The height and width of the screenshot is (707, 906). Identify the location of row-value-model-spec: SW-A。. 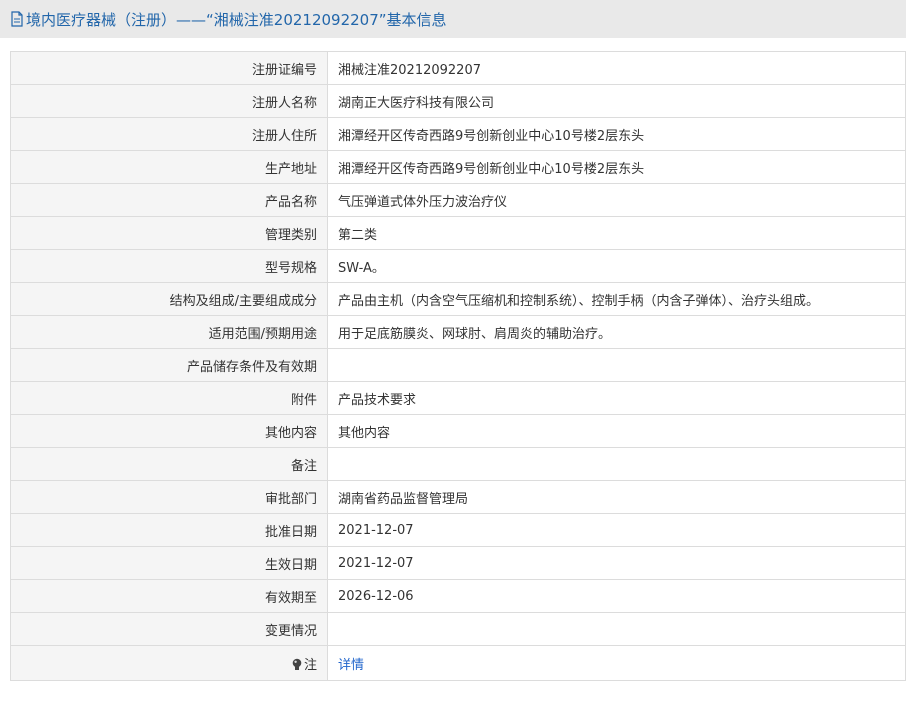
(616, 266).